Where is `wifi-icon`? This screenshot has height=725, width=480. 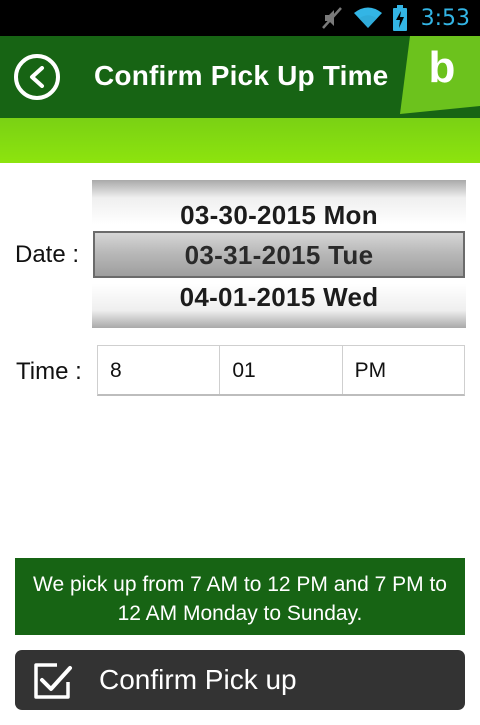 wifi-icon is located at coordinates (368, 18).